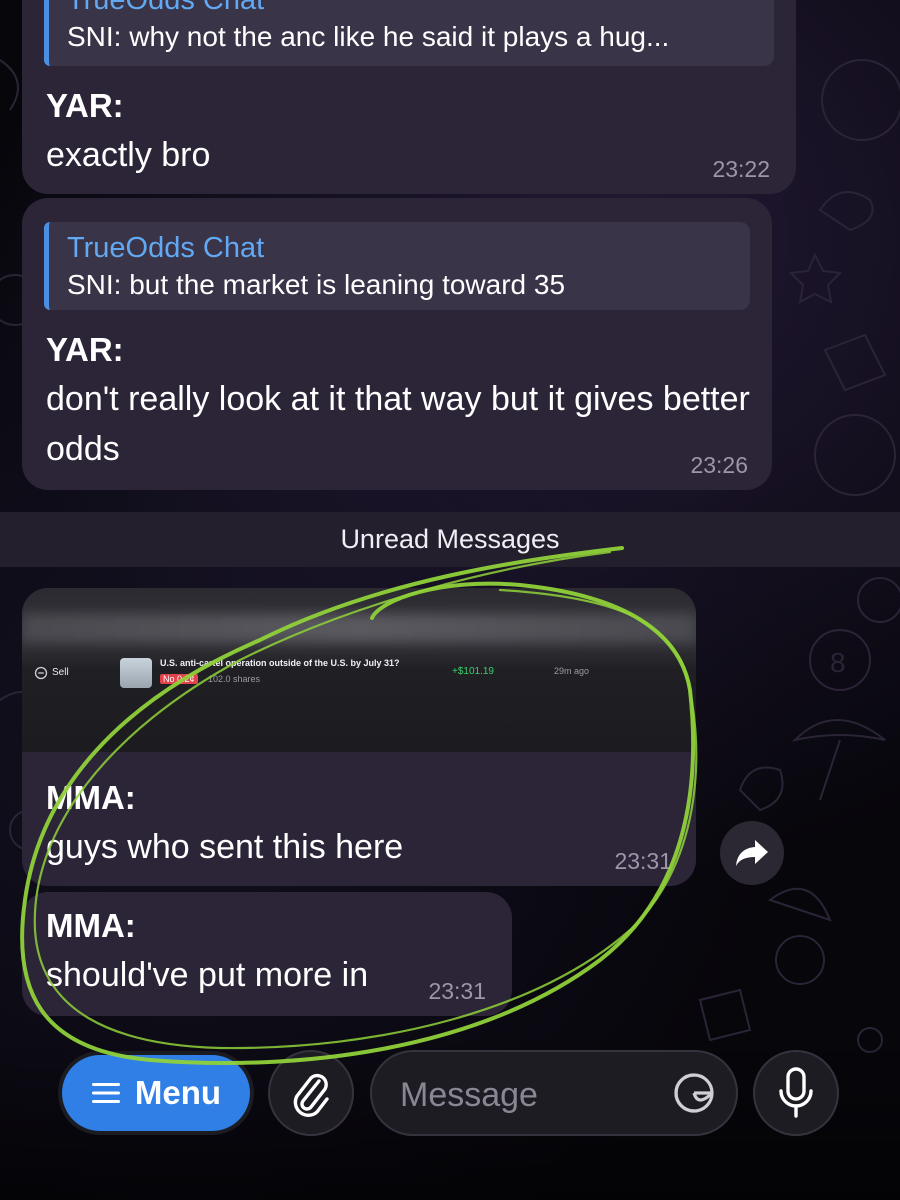 This screenshot has width=900, height=1200. I want to click on message-input-container, so click(554, 1093).